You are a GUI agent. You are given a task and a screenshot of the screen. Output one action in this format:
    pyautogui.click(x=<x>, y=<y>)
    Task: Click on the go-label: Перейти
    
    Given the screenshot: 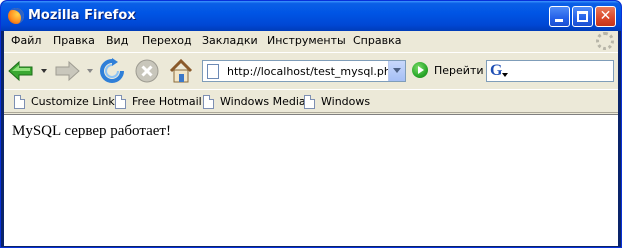 What is the action you would take?
    pyautogui.click(x=459, y=70)
    